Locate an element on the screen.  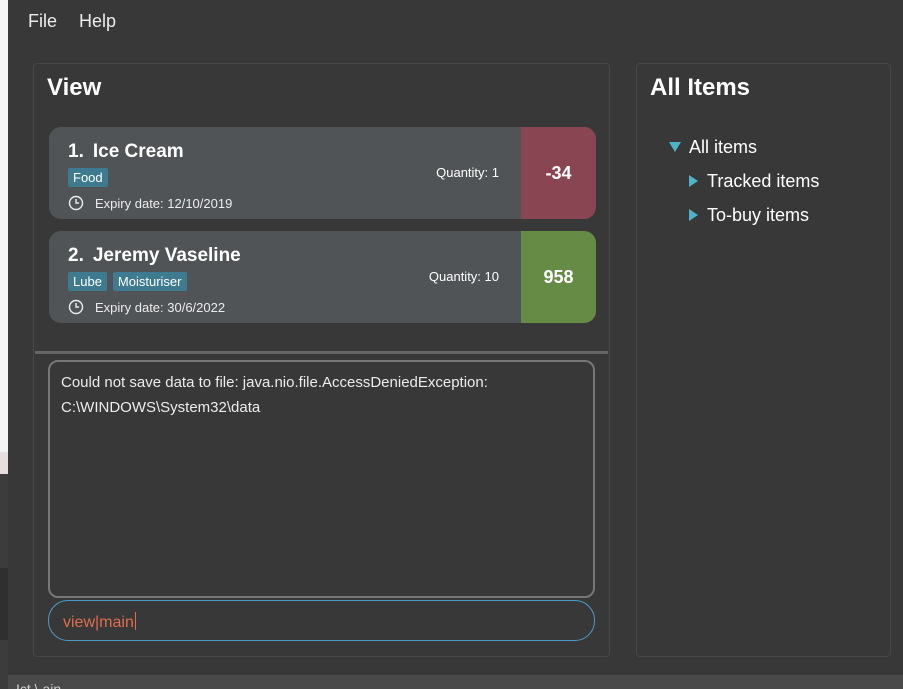
background-strip is located at coordinates (4, 463).